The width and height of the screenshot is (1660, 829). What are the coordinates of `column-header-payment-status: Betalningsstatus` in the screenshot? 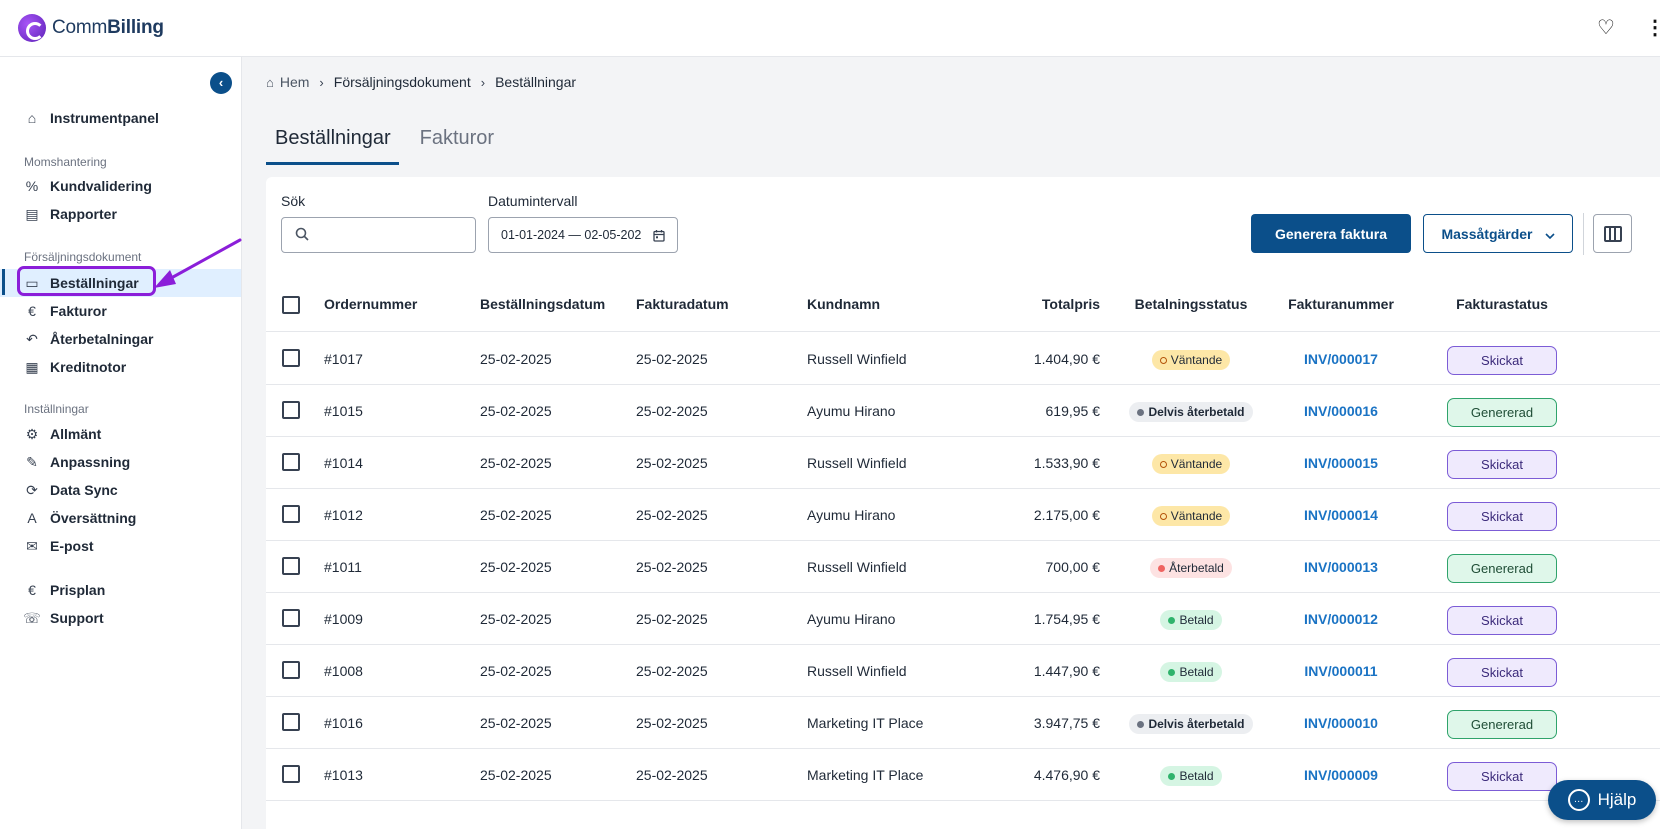 It's located at (1191, 304).